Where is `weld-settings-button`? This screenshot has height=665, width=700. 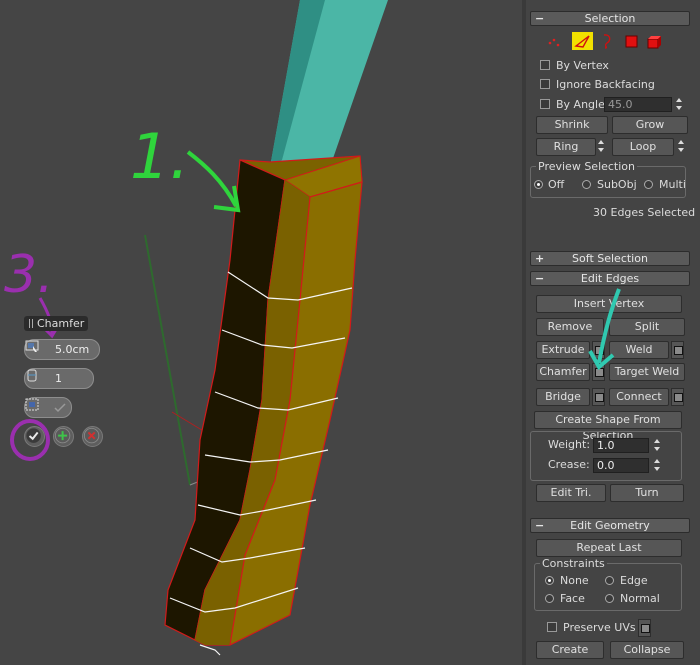
weld-settings-button is located at coordinates (677, 350).